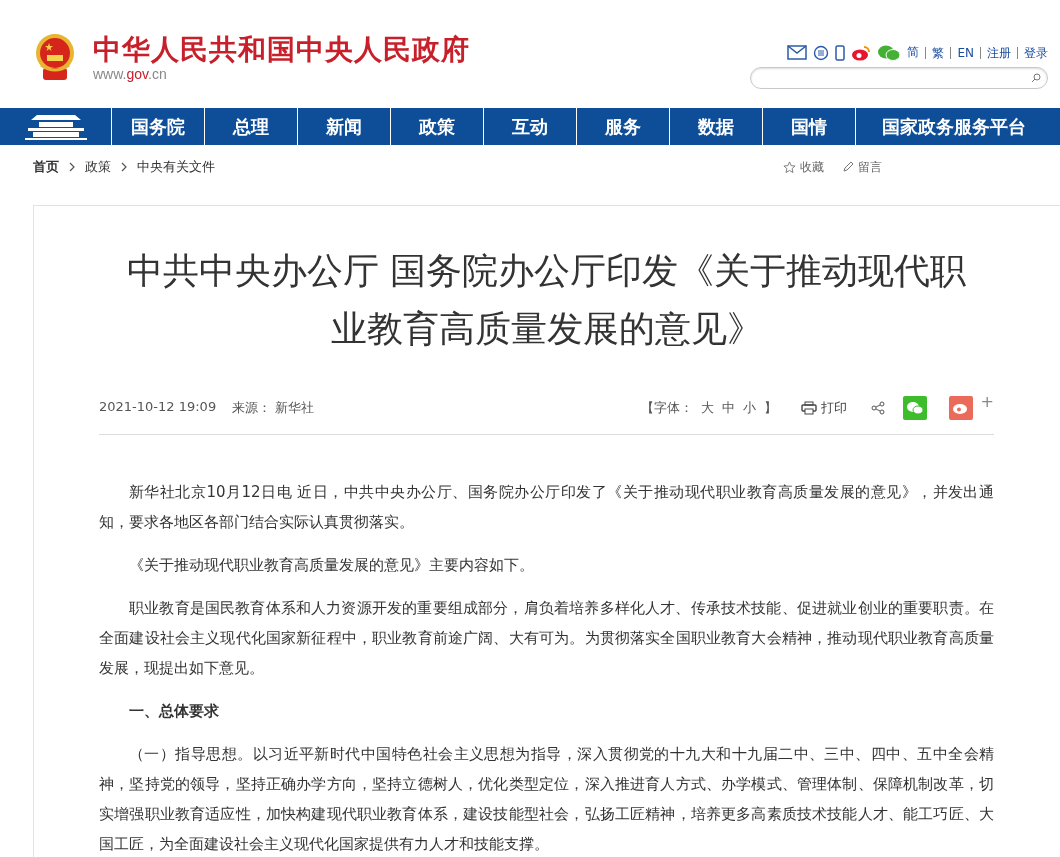 Image resolution: width=1060 pixels, height=857 pixels. What do you see at coordinates (281, 50) in the screenshot?
I see `site-name: 中华人民共和国中央人民政府` at bounding box center [281, 50].